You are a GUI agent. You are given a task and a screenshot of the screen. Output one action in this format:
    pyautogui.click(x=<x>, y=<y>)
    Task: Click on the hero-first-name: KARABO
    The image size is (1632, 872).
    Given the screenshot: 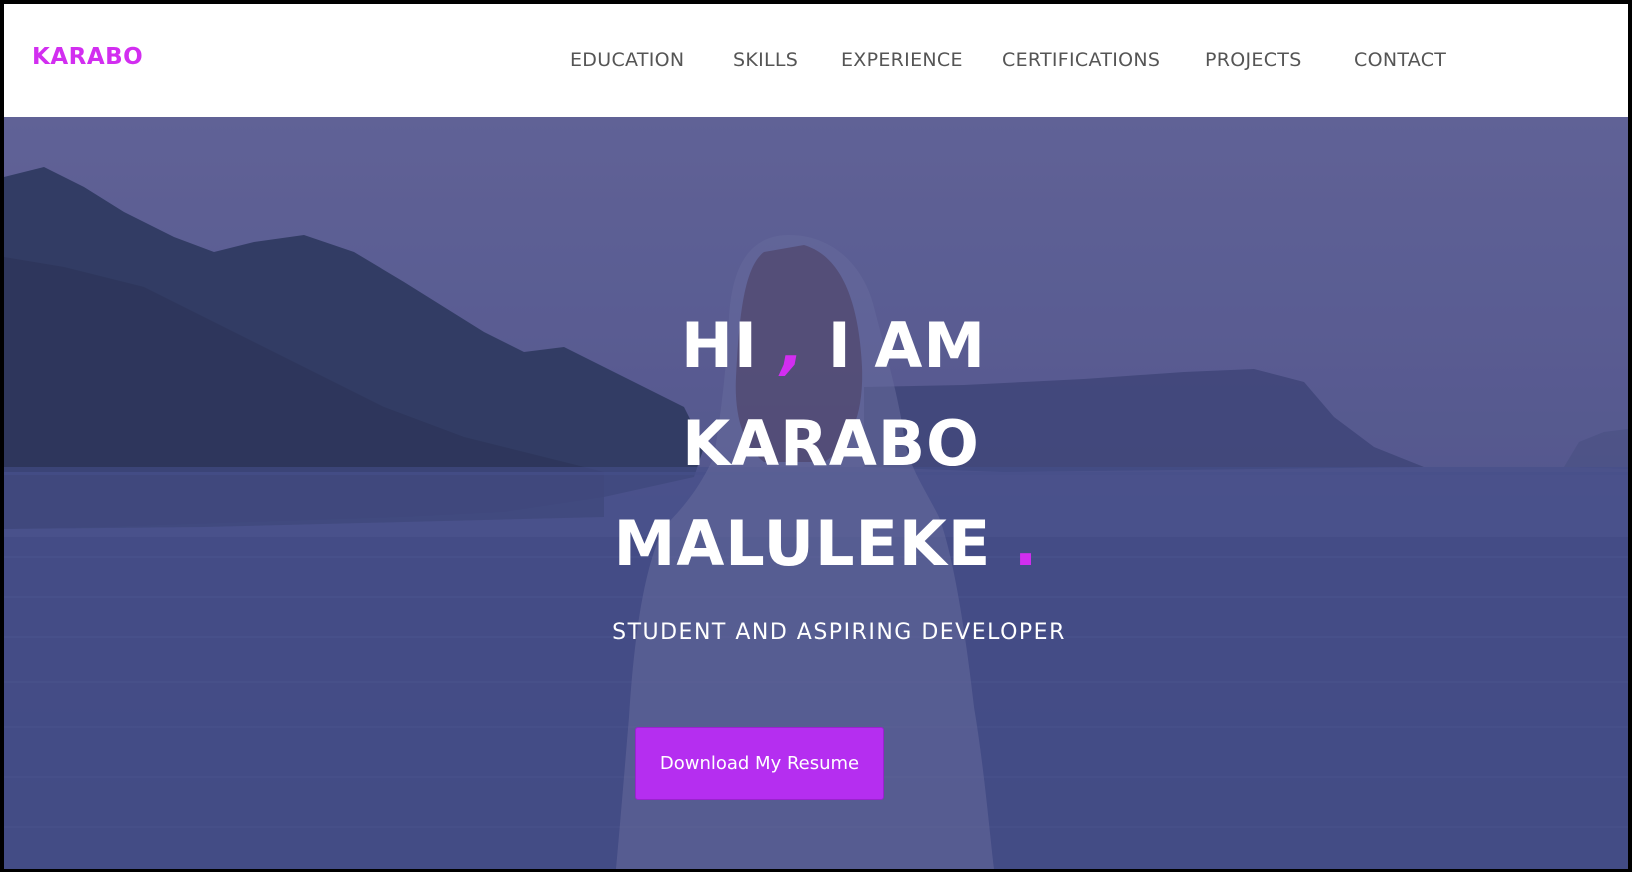 What is the action you would take?
    pyautogui.click(x=831, y=443)
    